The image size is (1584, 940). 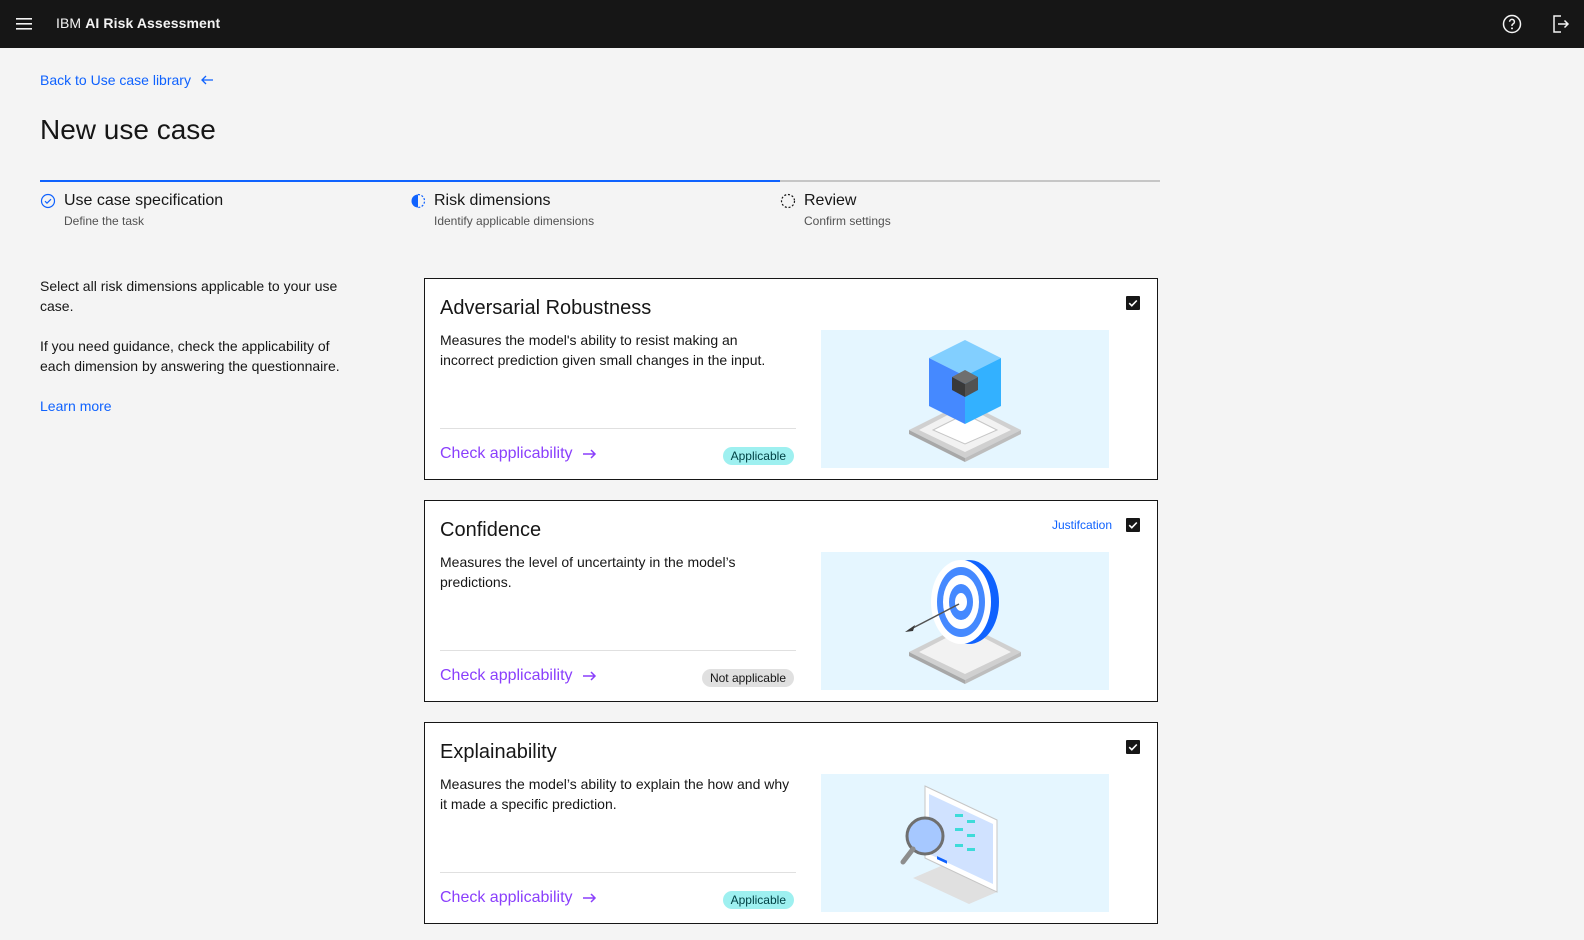 What do you see at coordinates (1560, 24) in the screenshot?
I see `logout-icon` at bounding box center [1560, 24].